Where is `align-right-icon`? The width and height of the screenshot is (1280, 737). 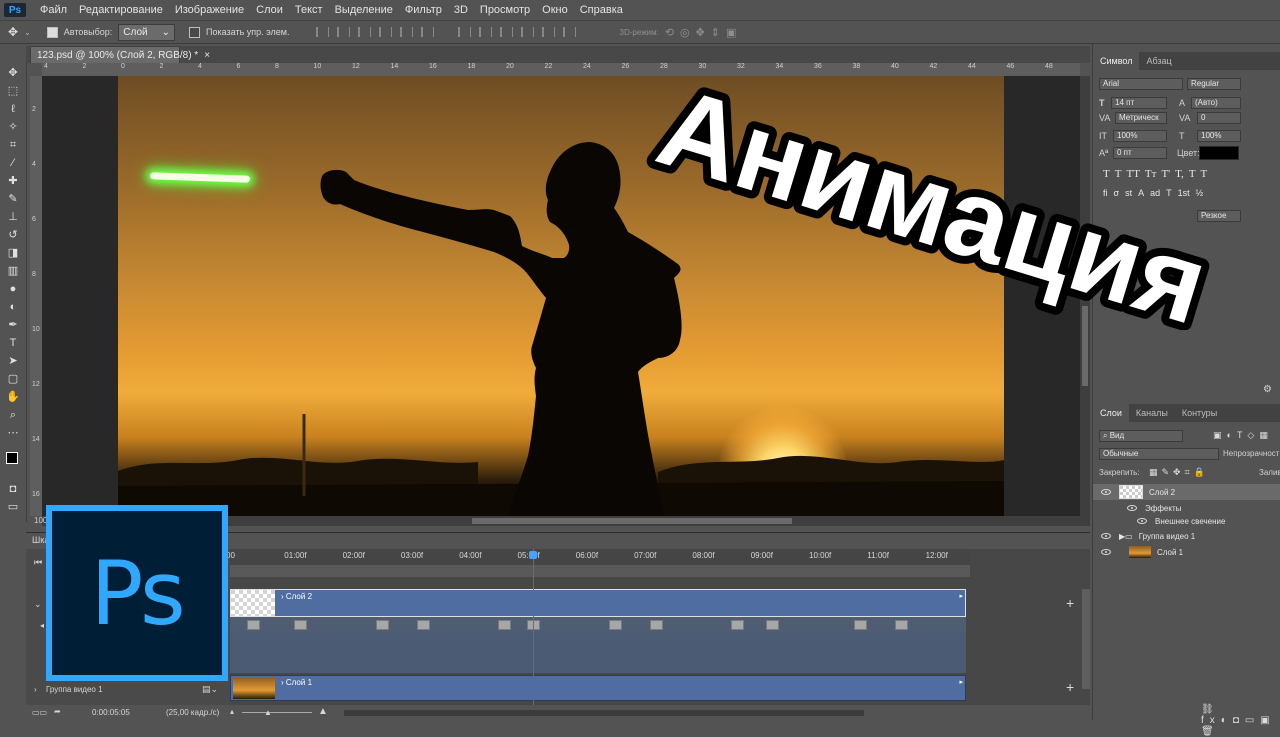 align-right-icon is located at coordinates (427, 32).